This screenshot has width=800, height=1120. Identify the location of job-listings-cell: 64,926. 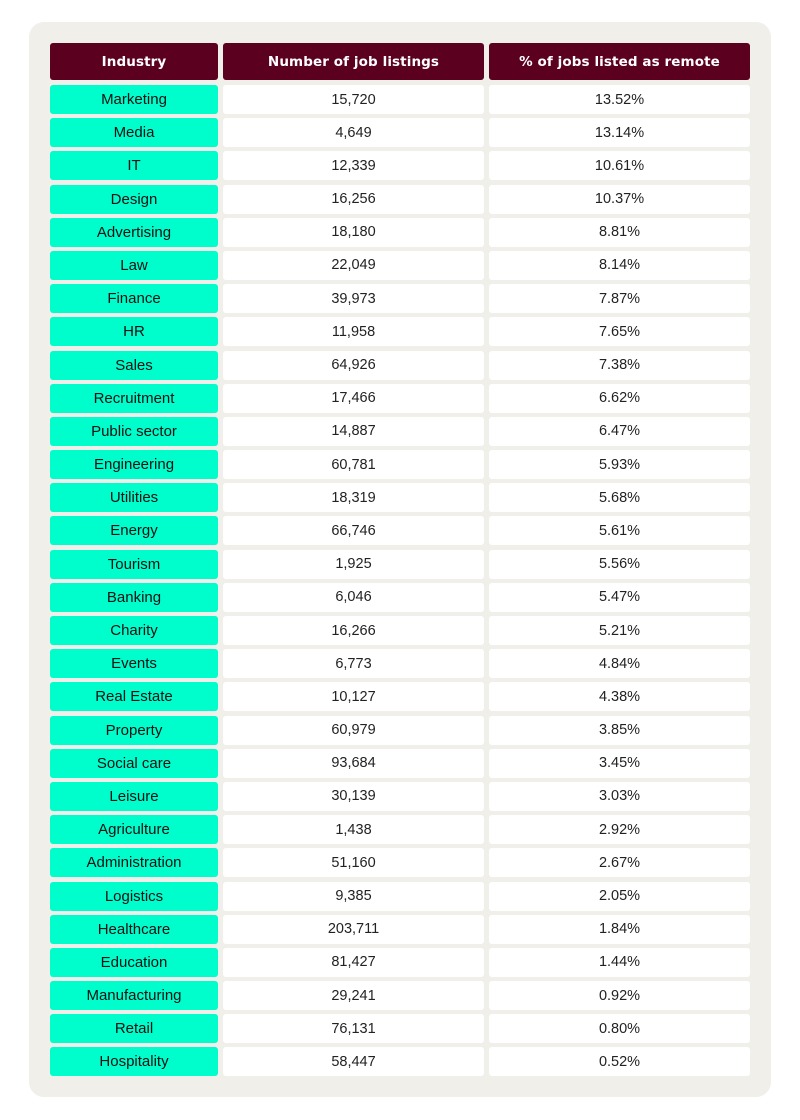
(353, 365).